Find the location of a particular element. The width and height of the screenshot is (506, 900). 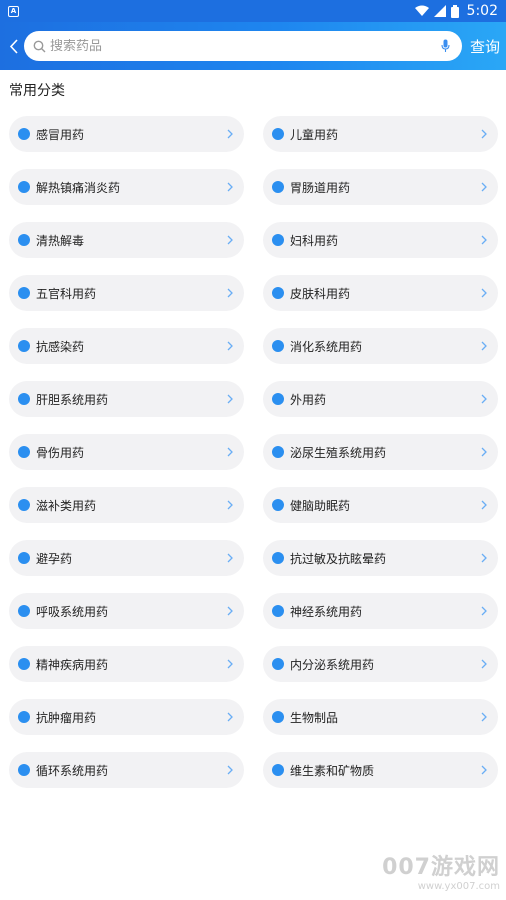

category-label: 解热镇痛消炎药 is located at coordinates (78, 187).